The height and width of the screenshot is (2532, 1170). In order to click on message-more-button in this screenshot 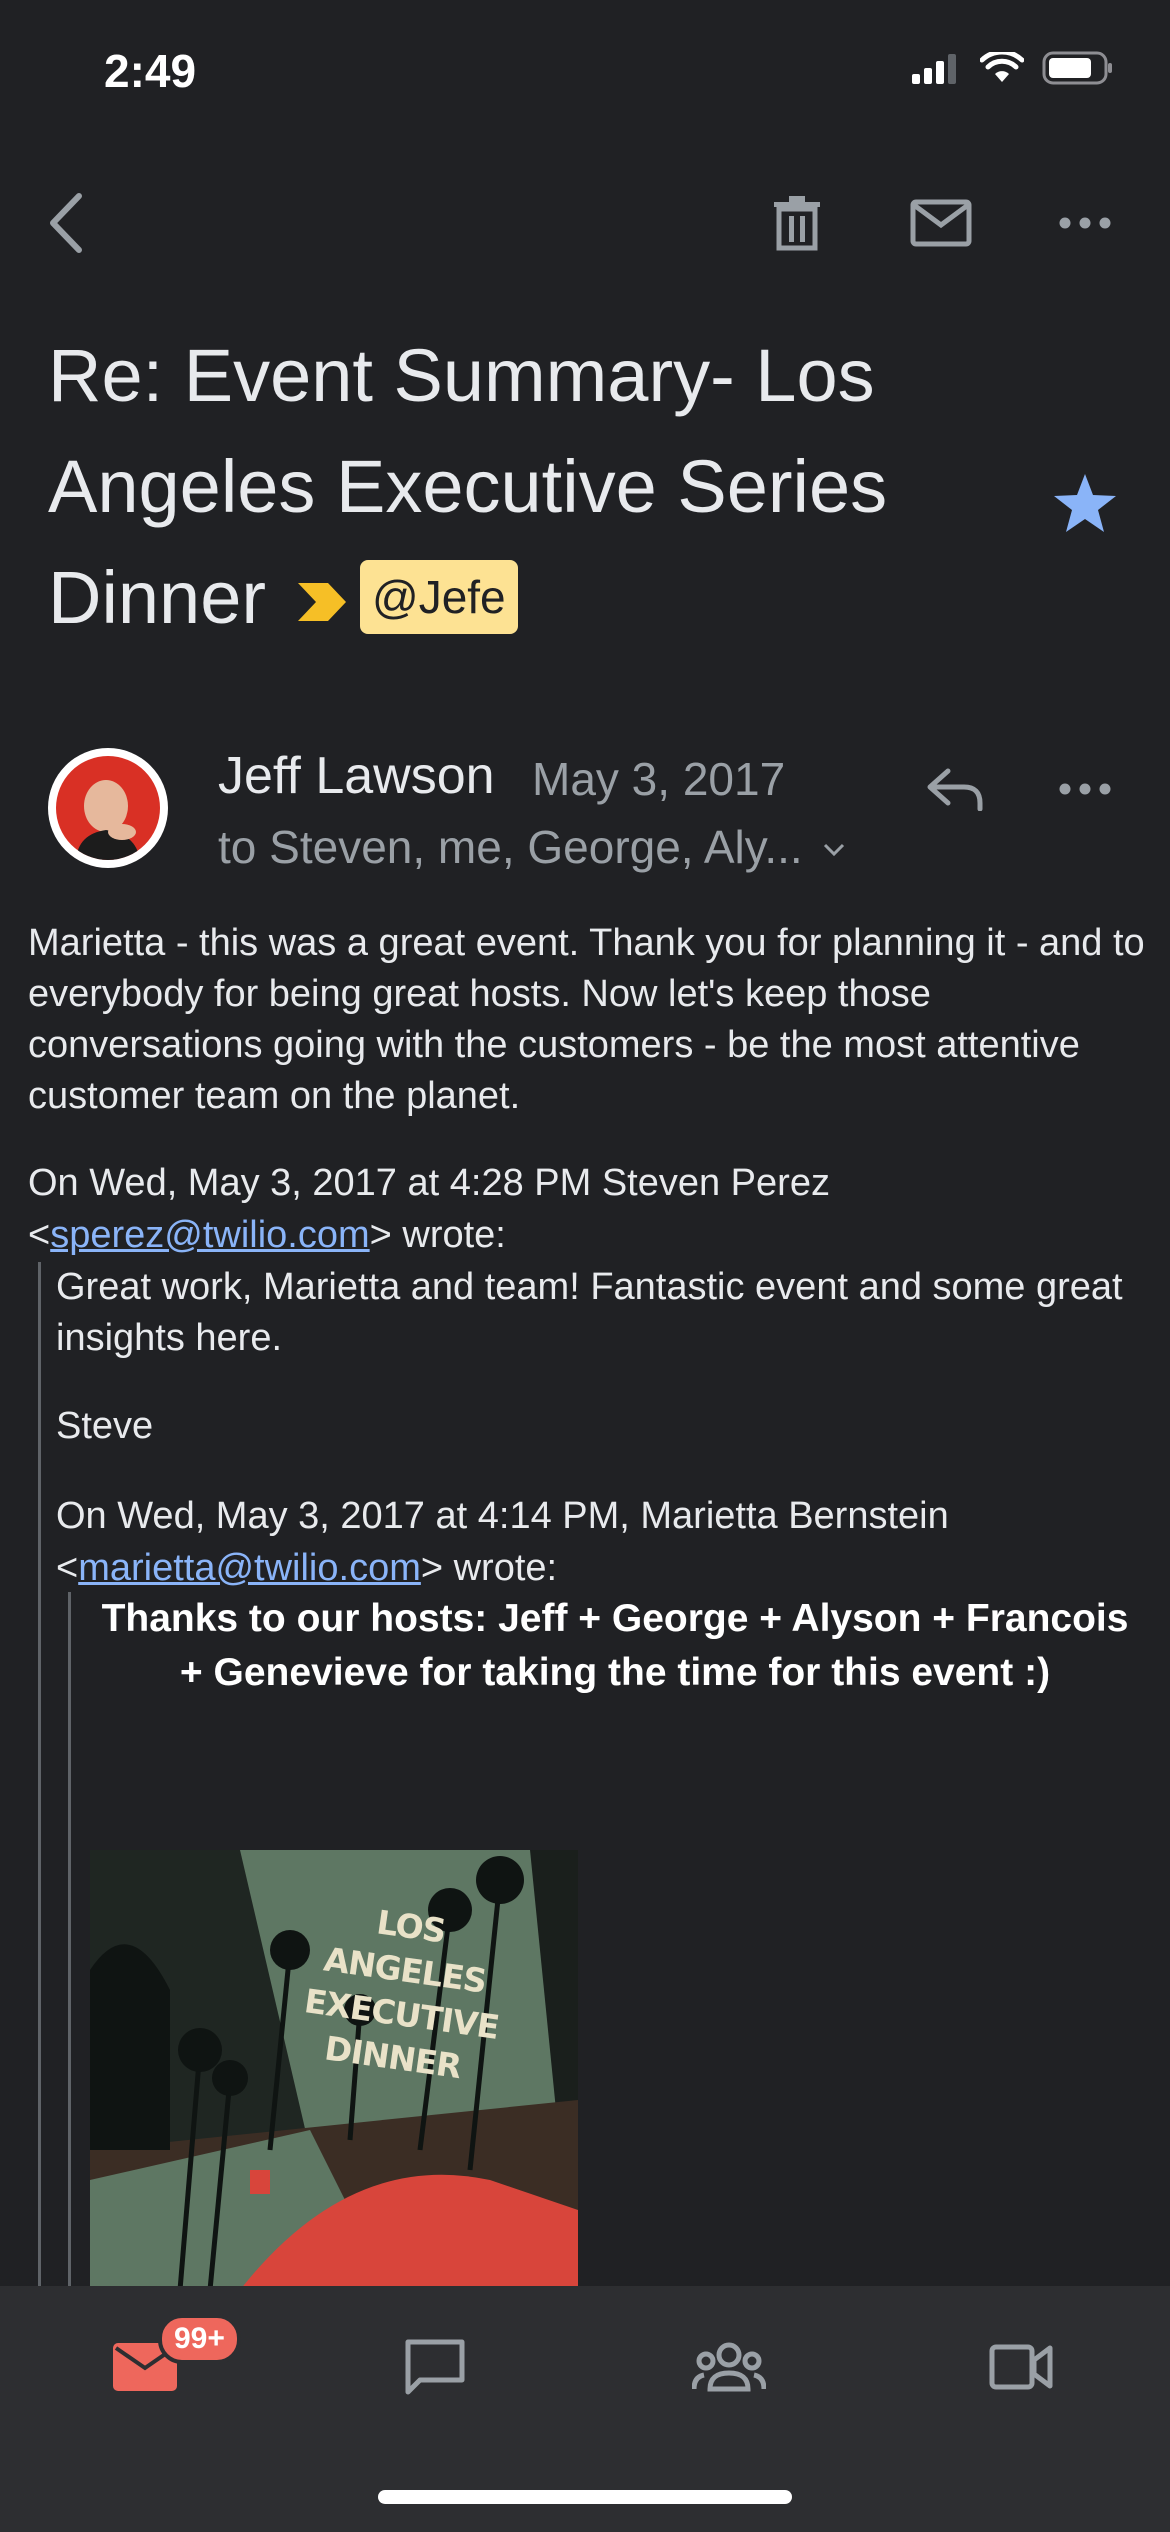, I will do `click(1085, 791)`.